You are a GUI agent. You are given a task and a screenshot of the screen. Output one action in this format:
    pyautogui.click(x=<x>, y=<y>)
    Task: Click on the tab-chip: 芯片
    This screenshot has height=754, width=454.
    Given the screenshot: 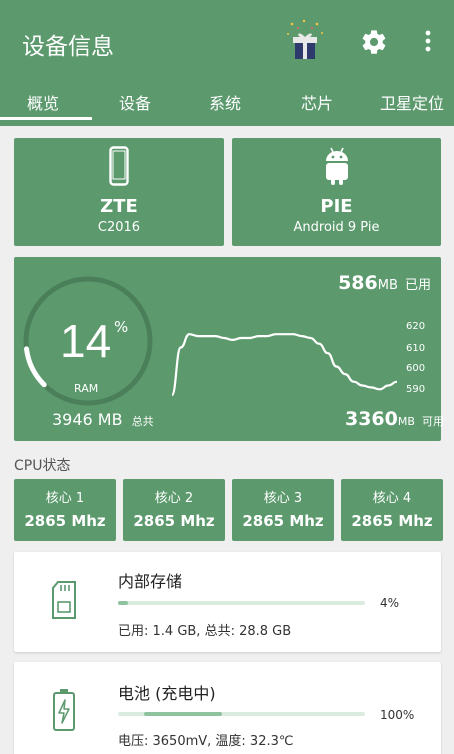 What is the action you would take?
    pyautogui.click(x=317, y=102)
    